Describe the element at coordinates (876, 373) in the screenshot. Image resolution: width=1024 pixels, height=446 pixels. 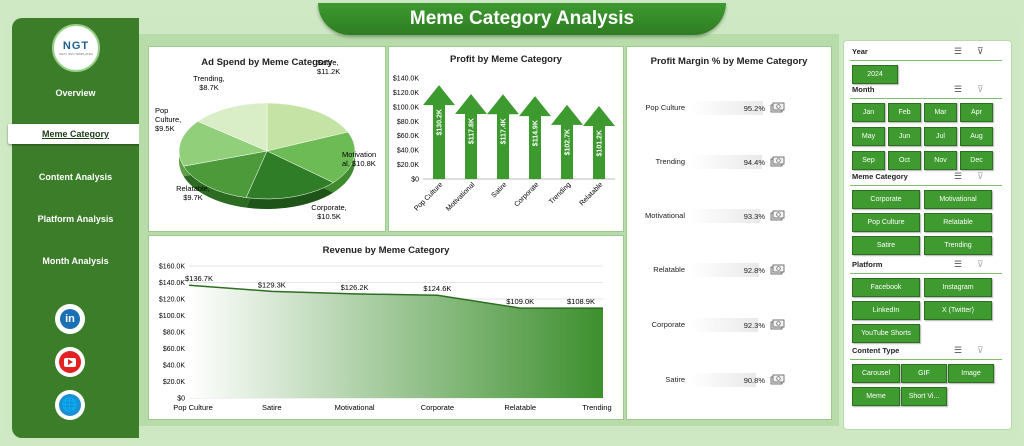
I see `content-option: Carousel` at that location.